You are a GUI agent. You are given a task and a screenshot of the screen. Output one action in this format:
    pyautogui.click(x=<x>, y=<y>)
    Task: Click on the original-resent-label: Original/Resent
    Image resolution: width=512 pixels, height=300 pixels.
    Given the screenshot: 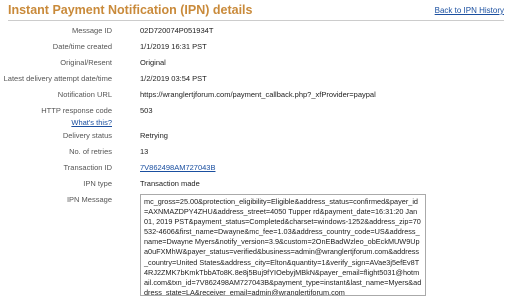 What is the action you would take?
    pyautogui.click(x=86, y=62)
    